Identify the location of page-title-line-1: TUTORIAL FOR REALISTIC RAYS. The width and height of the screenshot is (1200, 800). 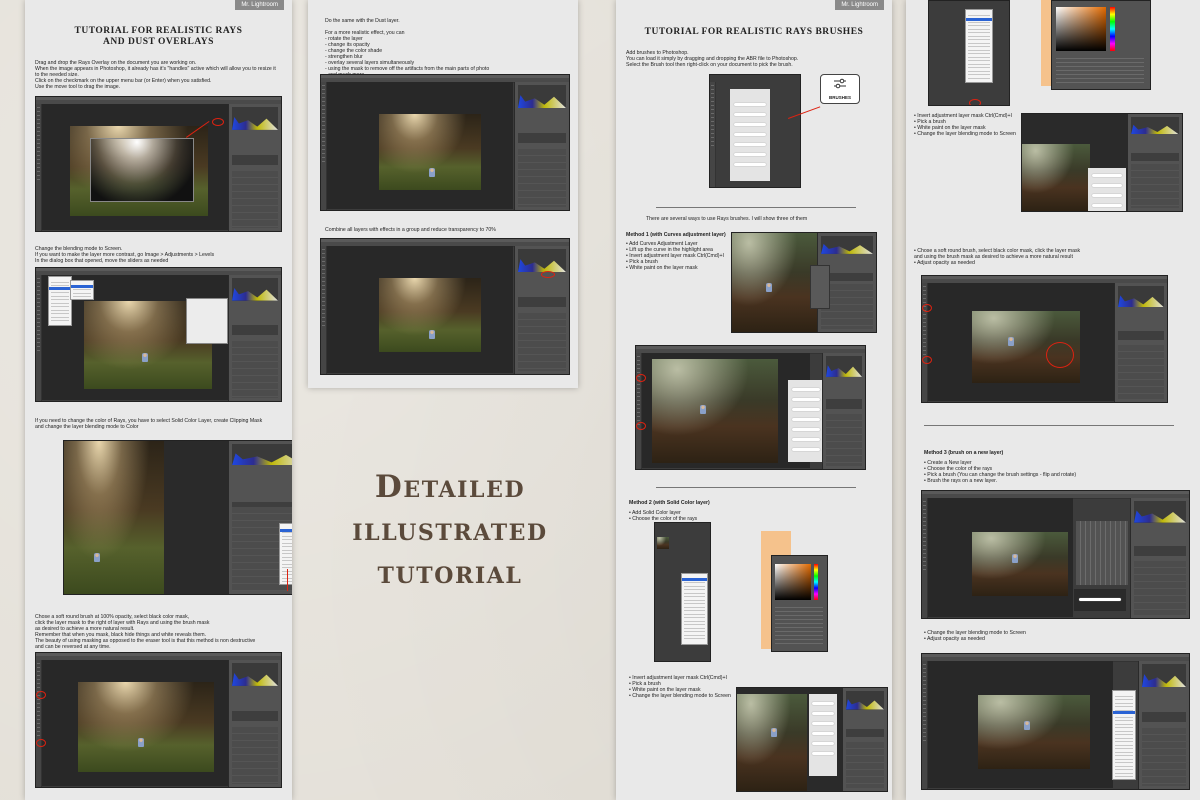
(158, 31).